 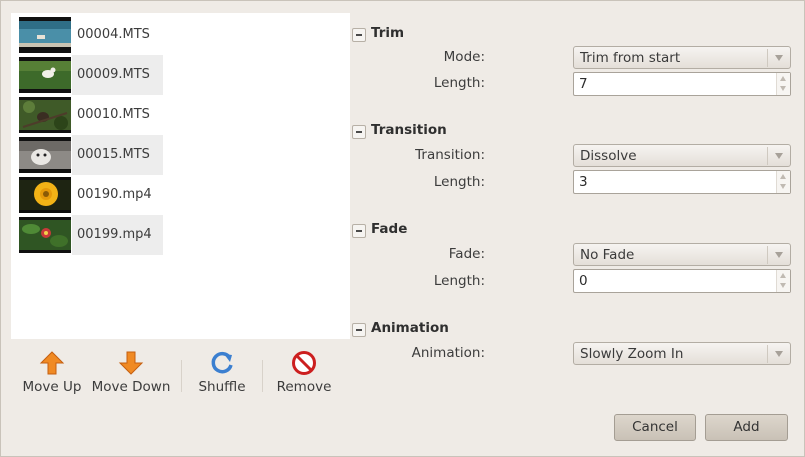 I want to click on no-entry-icon, so click(x=304, y=363).